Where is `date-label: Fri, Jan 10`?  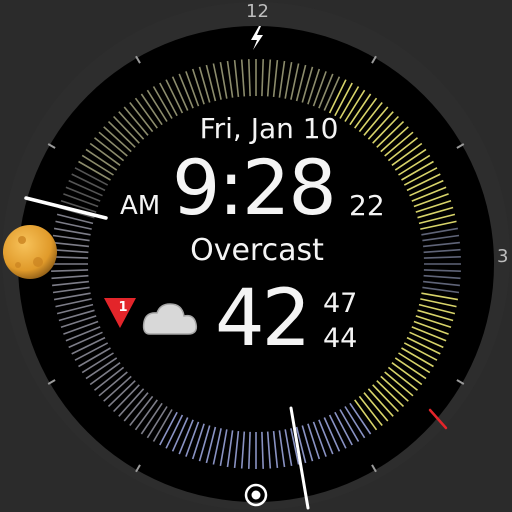
date-label: Fri, Jan 10 is located at coordinates (256, 129).